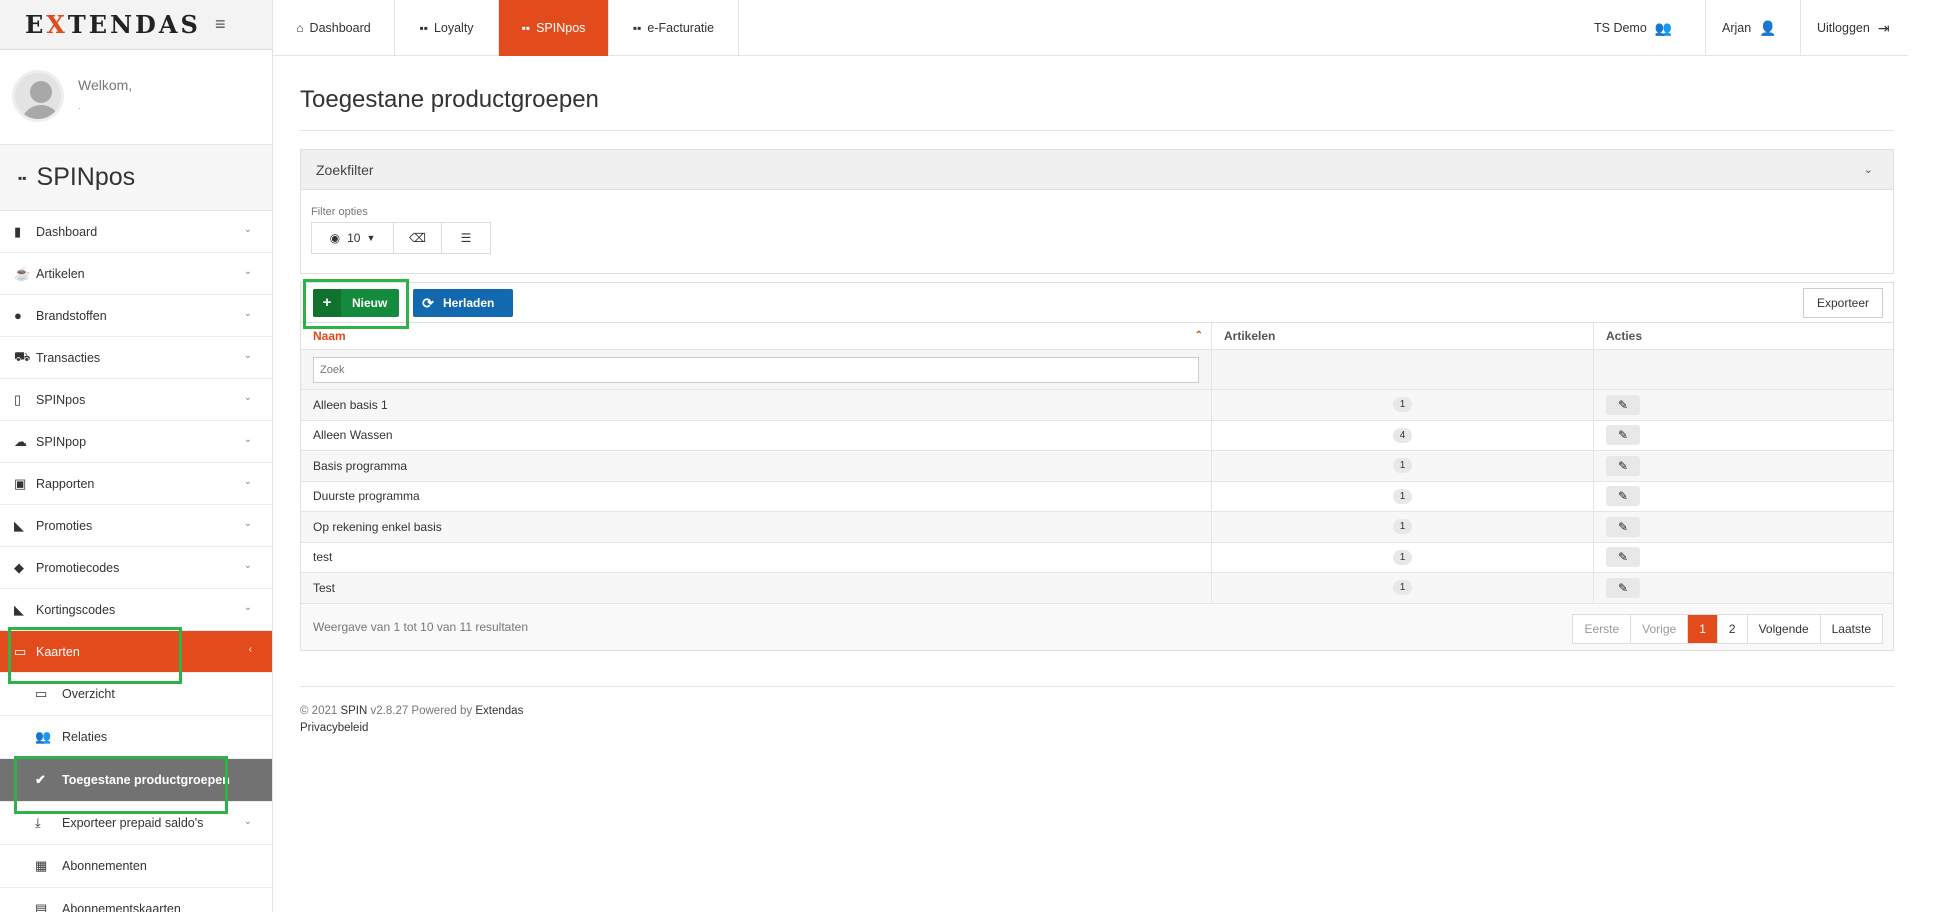 This screenshot has width=1934, height=912. What do you see at coordinates (41, 906) in the screenshot?
I see `id-card-icon: ▤` at bounding box center [41, 906].